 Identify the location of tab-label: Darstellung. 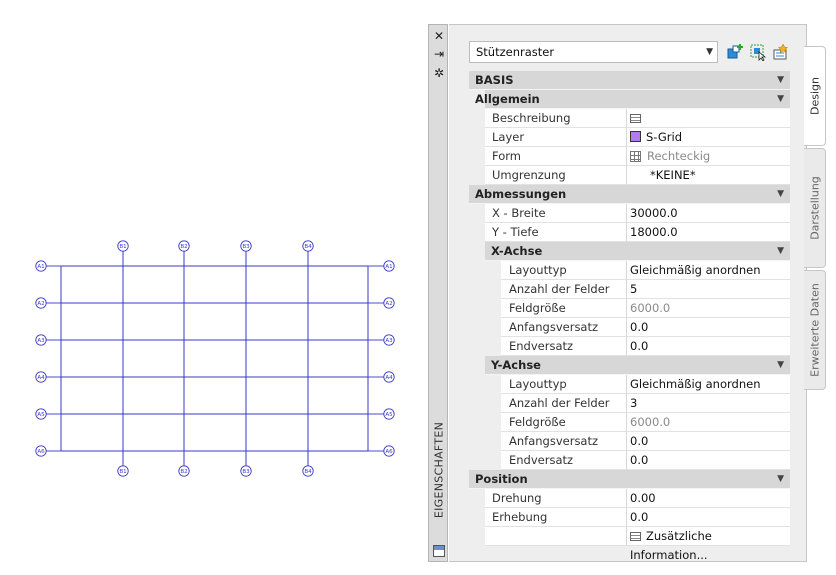
(814, 208).